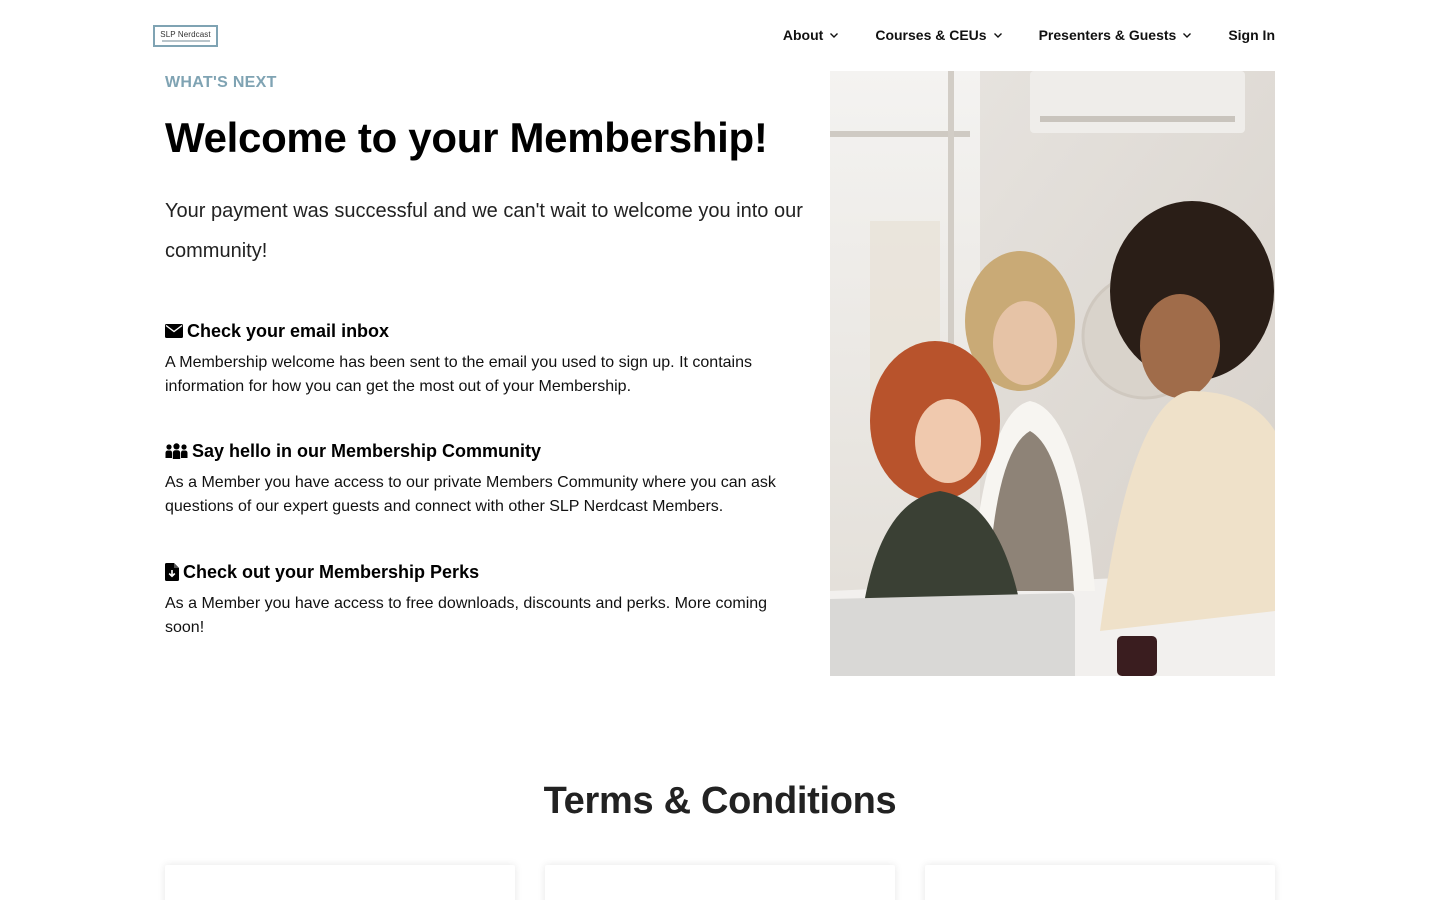 This screenshot has width=1440, height=900. Describe the element at coordinates (931, 35) in the screenshot. I see `nav-item-label: Courses & CEUs` at that location.